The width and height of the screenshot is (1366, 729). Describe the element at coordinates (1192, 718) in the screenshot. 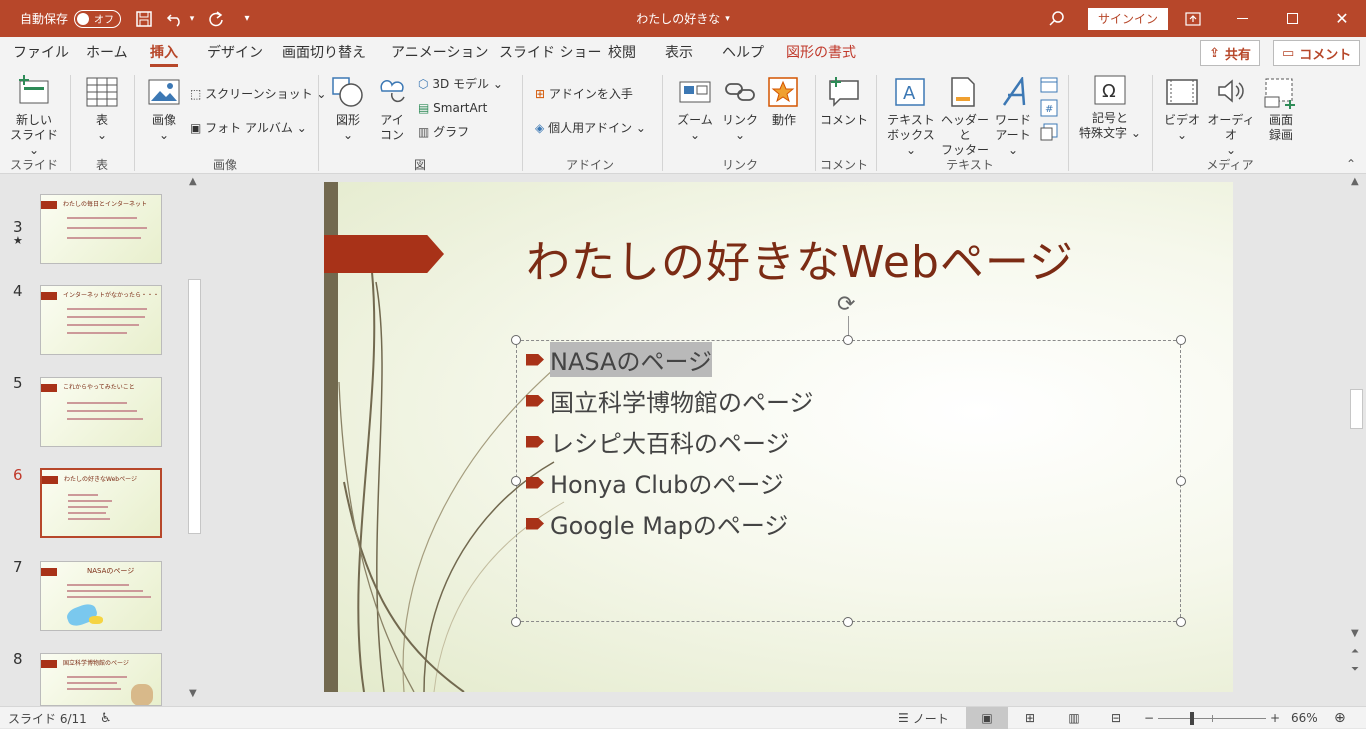

I see `zoom-slider-thumb` at that location.